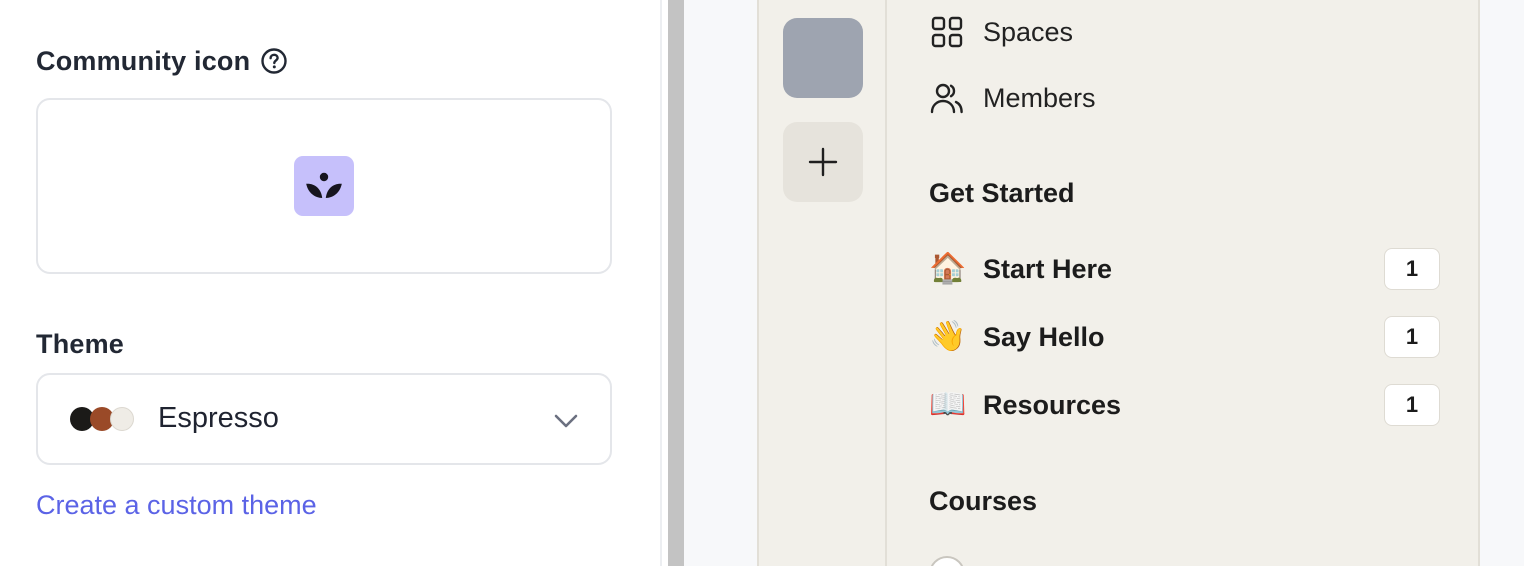 The width and height of the screenshot is (1524, 566). I want to click on nav-label-members: Members, so click(1039, 97).